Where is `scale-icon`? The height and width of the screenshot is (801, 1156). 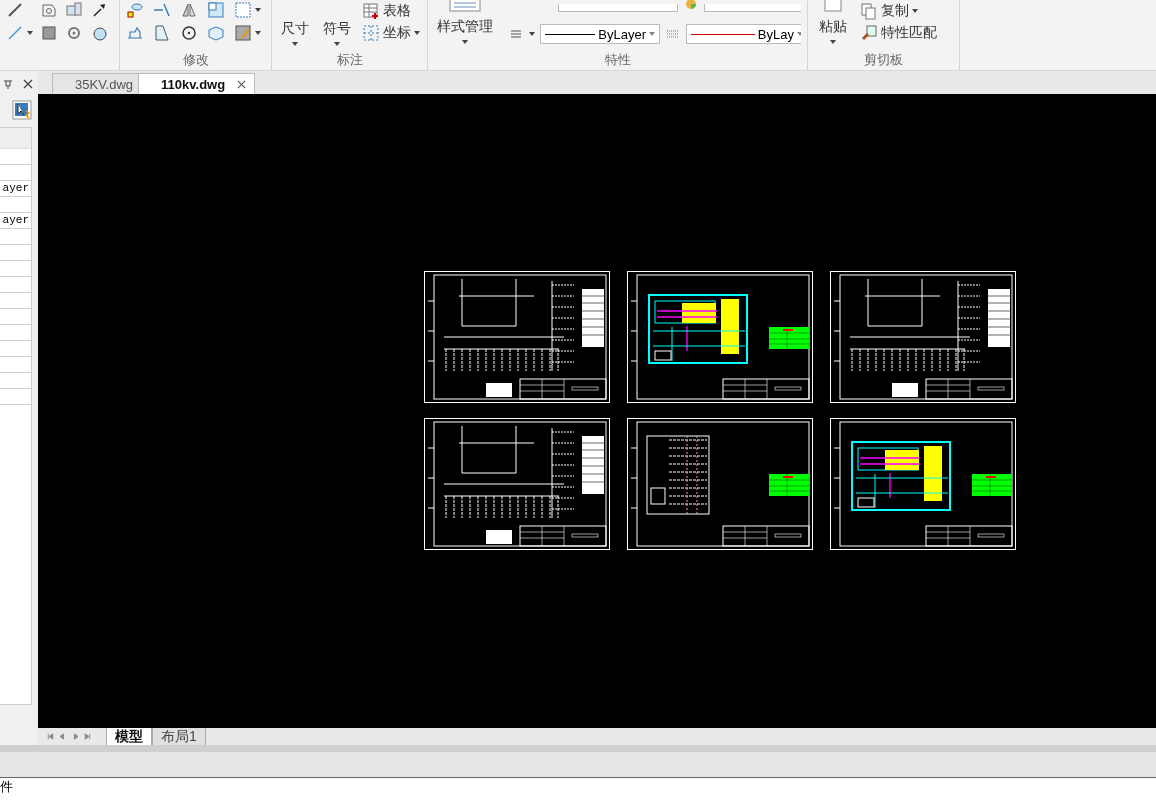 scale-icon is located at coordinates (162, 33).